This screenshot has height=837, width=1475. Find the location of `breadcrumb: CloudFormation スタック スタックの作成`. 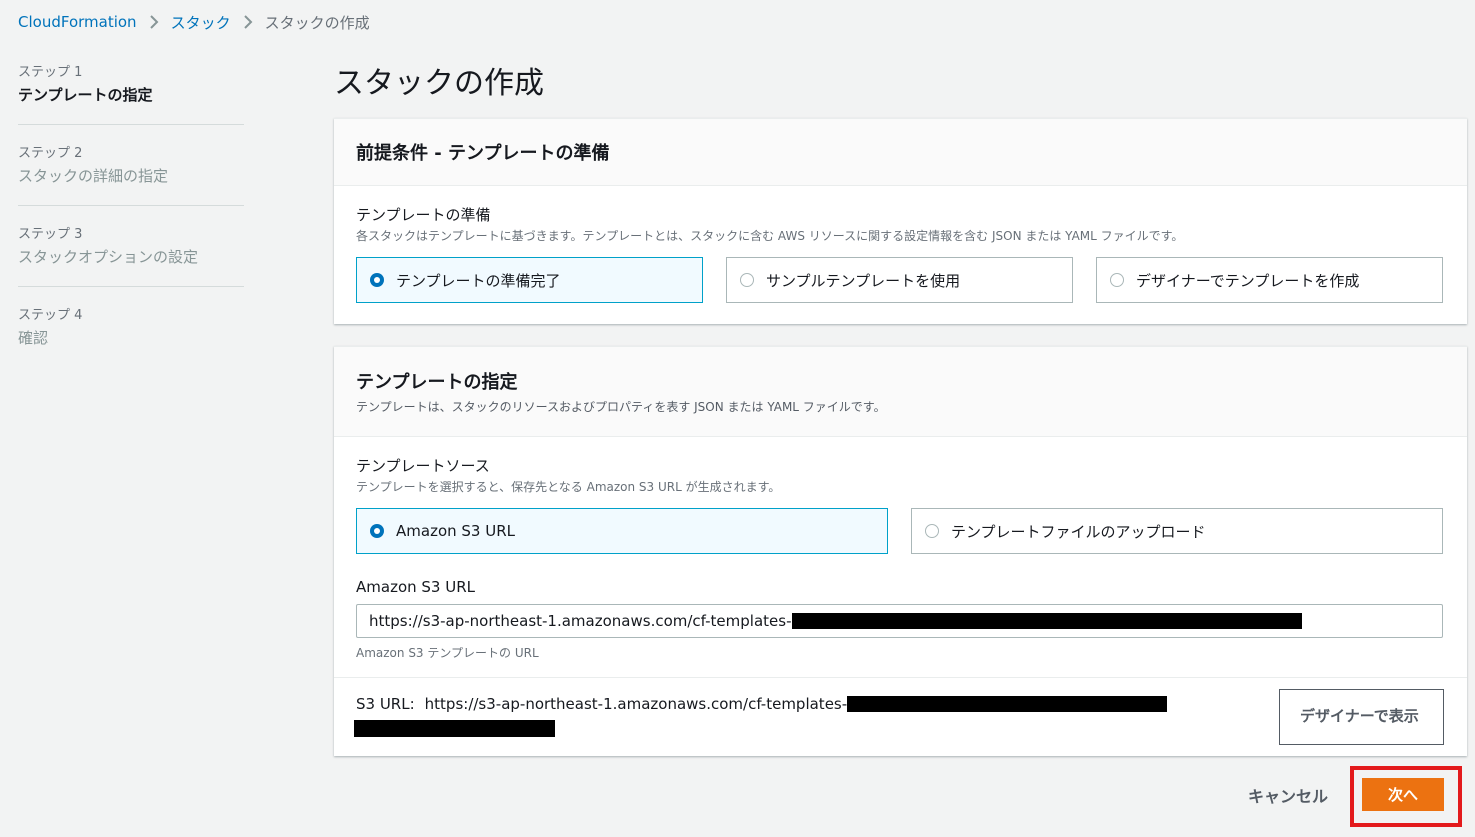

breadcrumb: CloudFormation スタック スタックの作成 is located at coordinates (194, 22).